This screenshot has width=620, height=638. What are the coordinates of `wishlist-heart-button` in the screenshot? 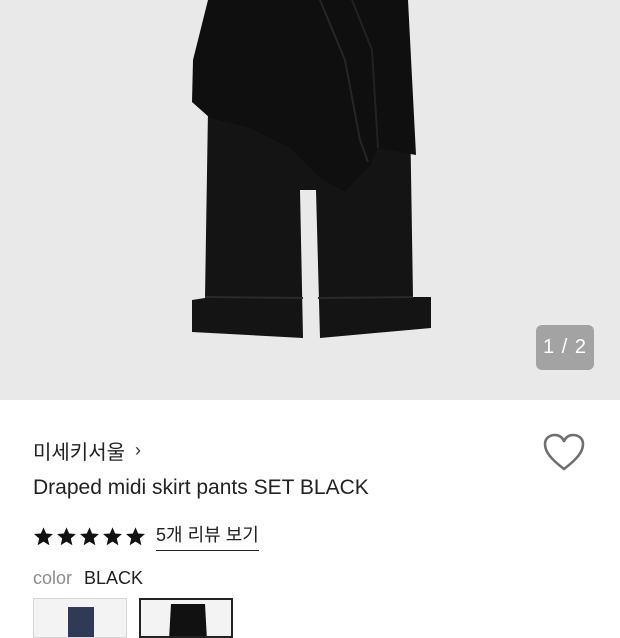 It's located at (564, 453).